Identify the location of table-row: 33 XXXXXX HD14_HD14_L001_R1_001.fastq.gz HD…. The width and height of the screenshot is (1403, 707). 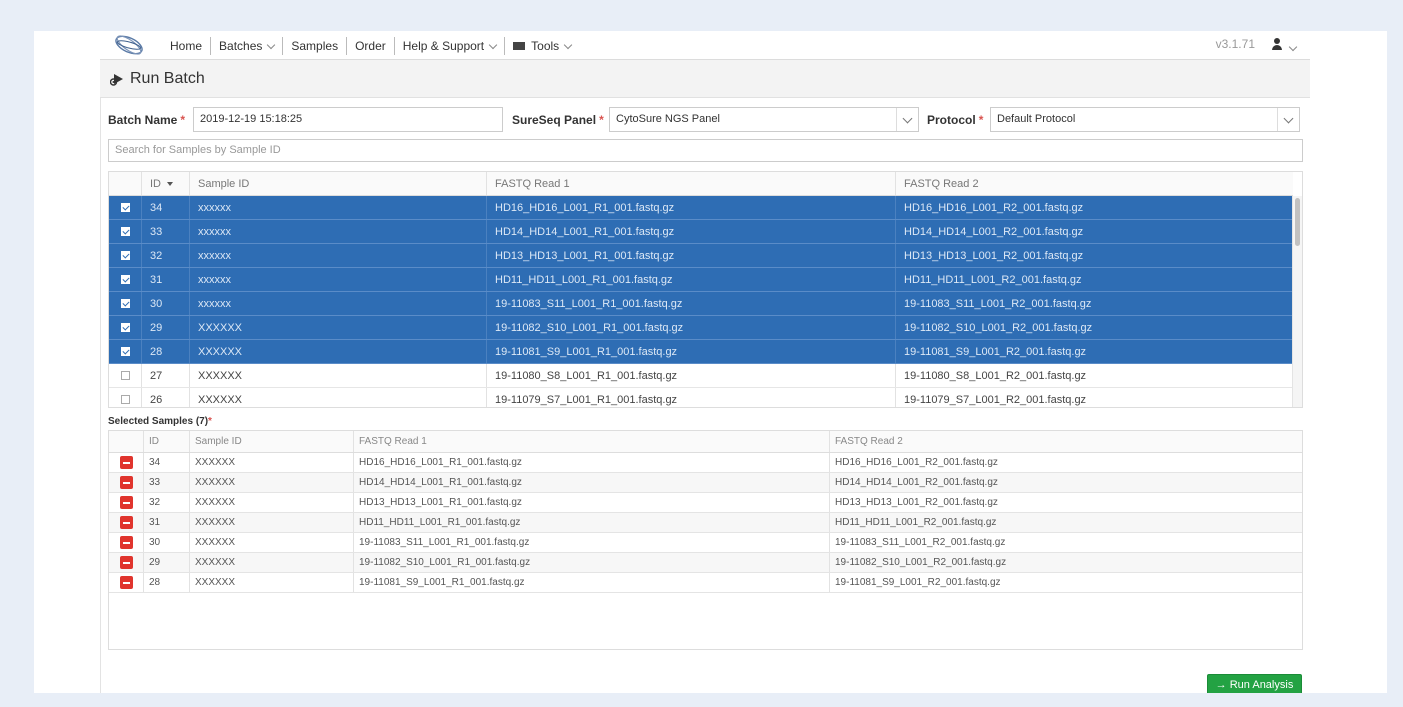
(705, 483).